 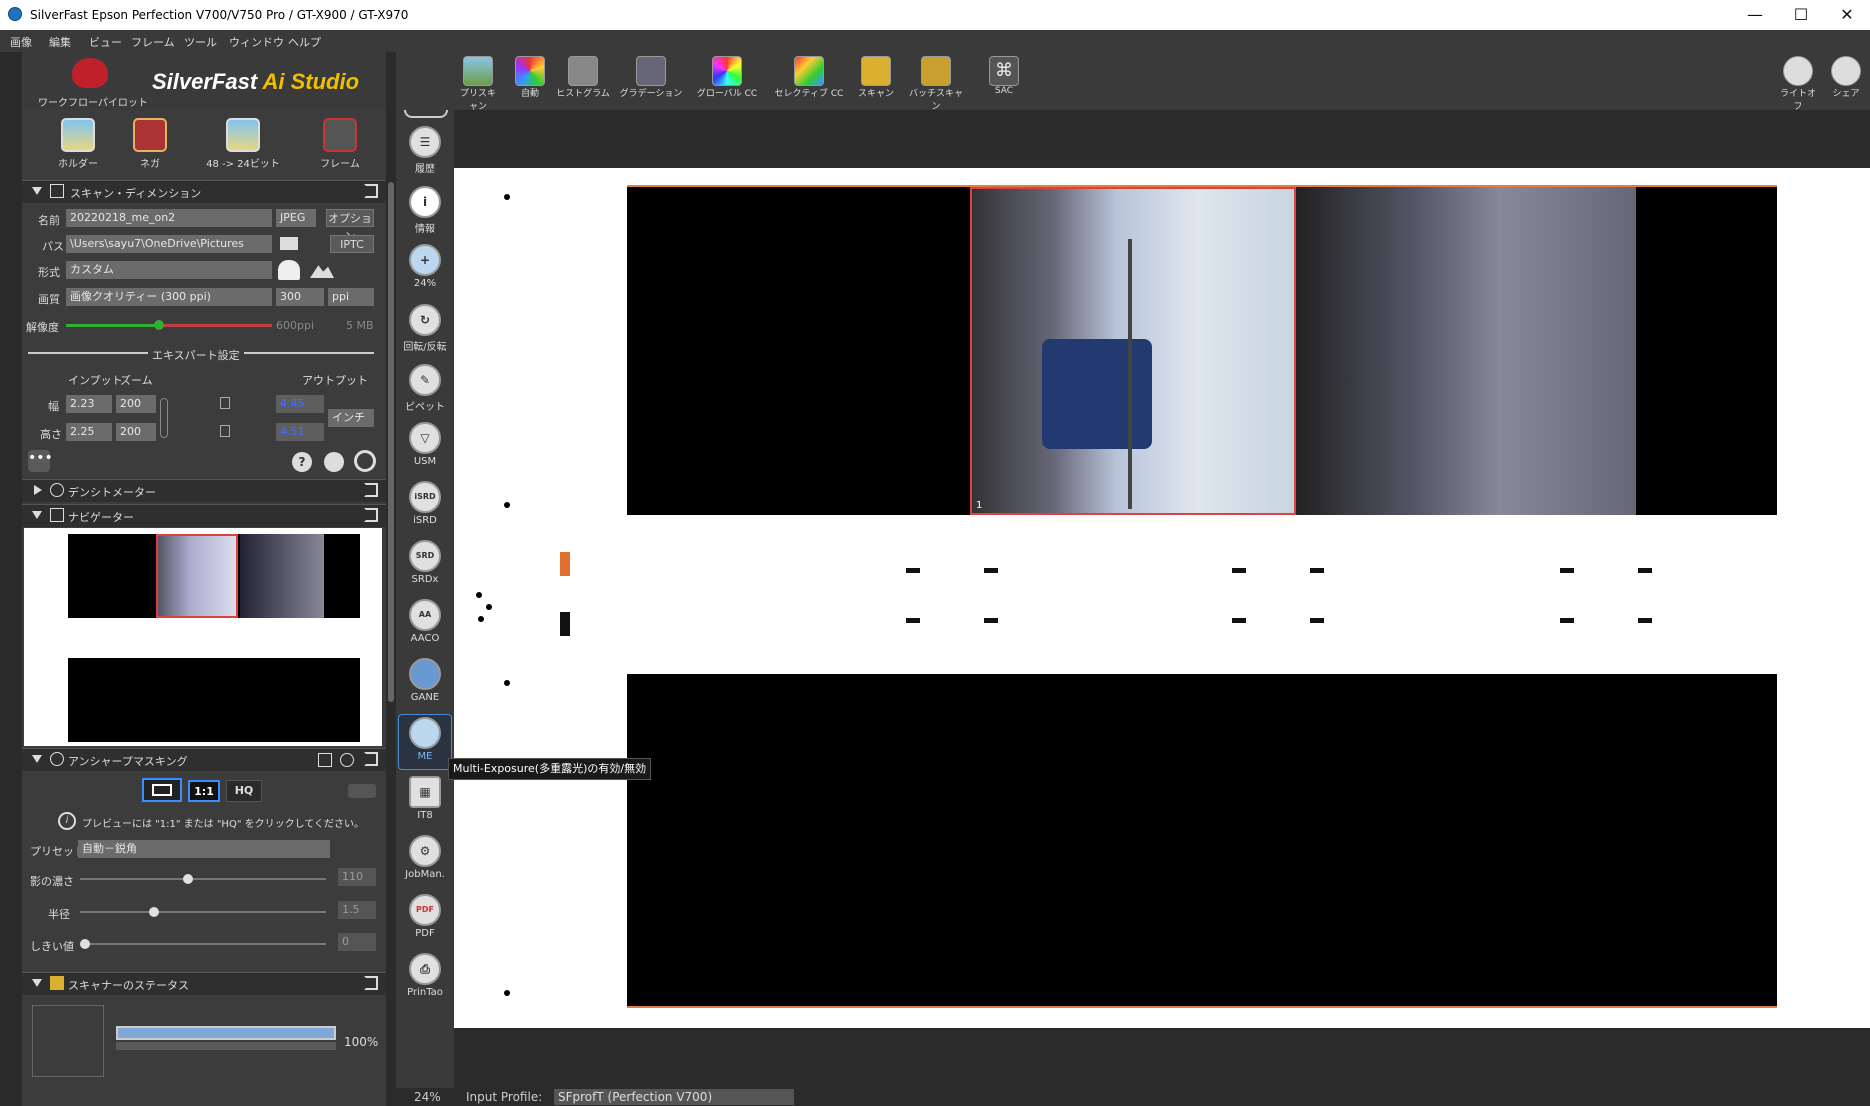 What do you see at coordinates (89, 432) in the screenshot?
I see `height-input-field: 2.25` at bounding box center [89, 432].